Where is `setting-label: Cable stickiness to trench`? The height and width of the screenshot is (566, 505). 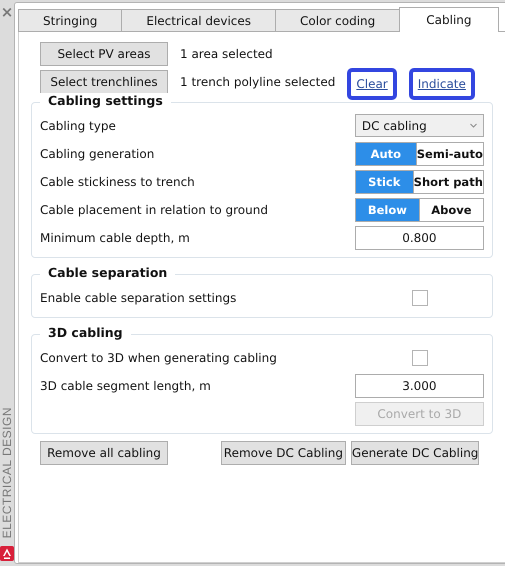
setting-label: Cable stickiness to trench is located at coordinates (117, 181).